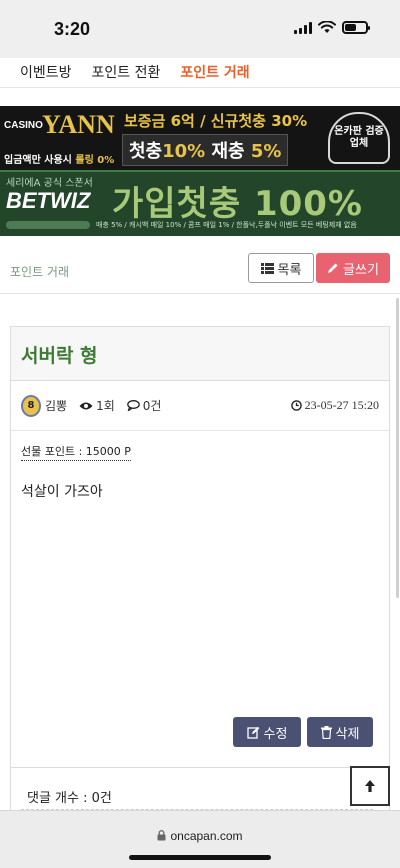 Image resolution: width=400 pixels, height=868 pixels. What do you see at coordinates (275, 734) in the screenshot?
I see `edit-button-label: 수정` at bounding box center [275, 734].